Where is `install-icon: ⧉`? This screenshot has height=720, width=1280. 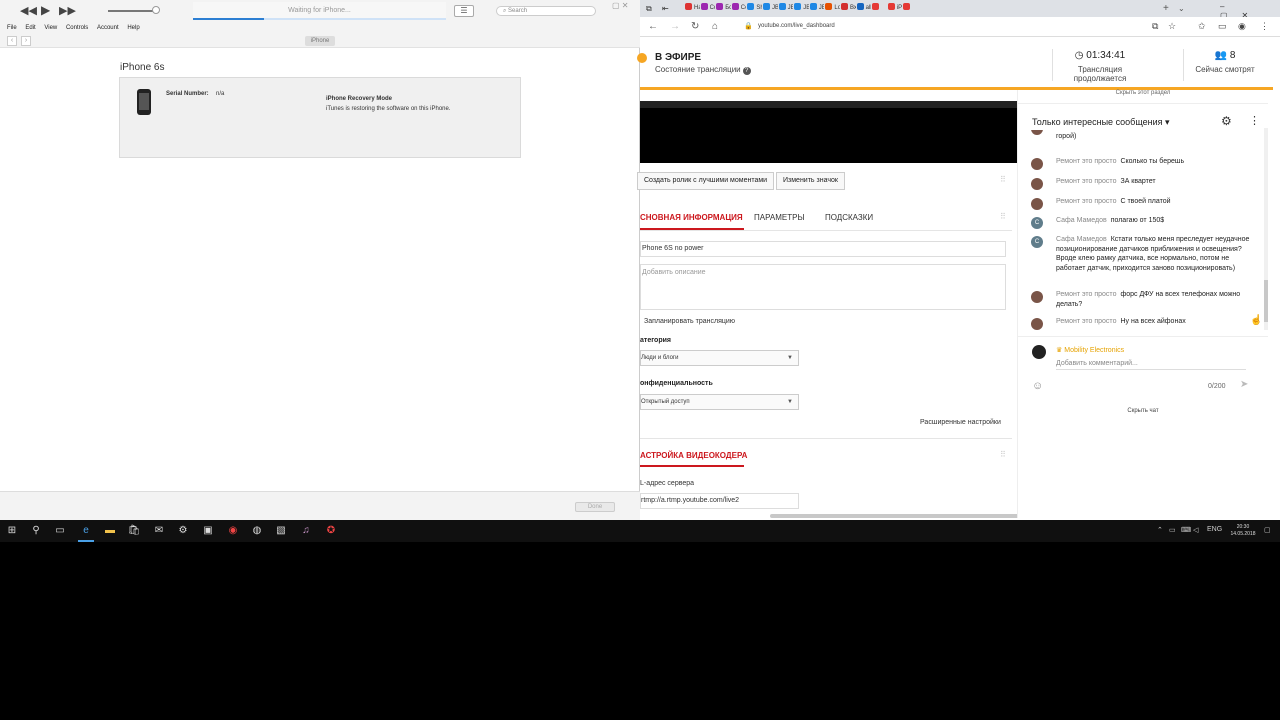 install-icon: ⧉ is located at coordinates (1155, 26).